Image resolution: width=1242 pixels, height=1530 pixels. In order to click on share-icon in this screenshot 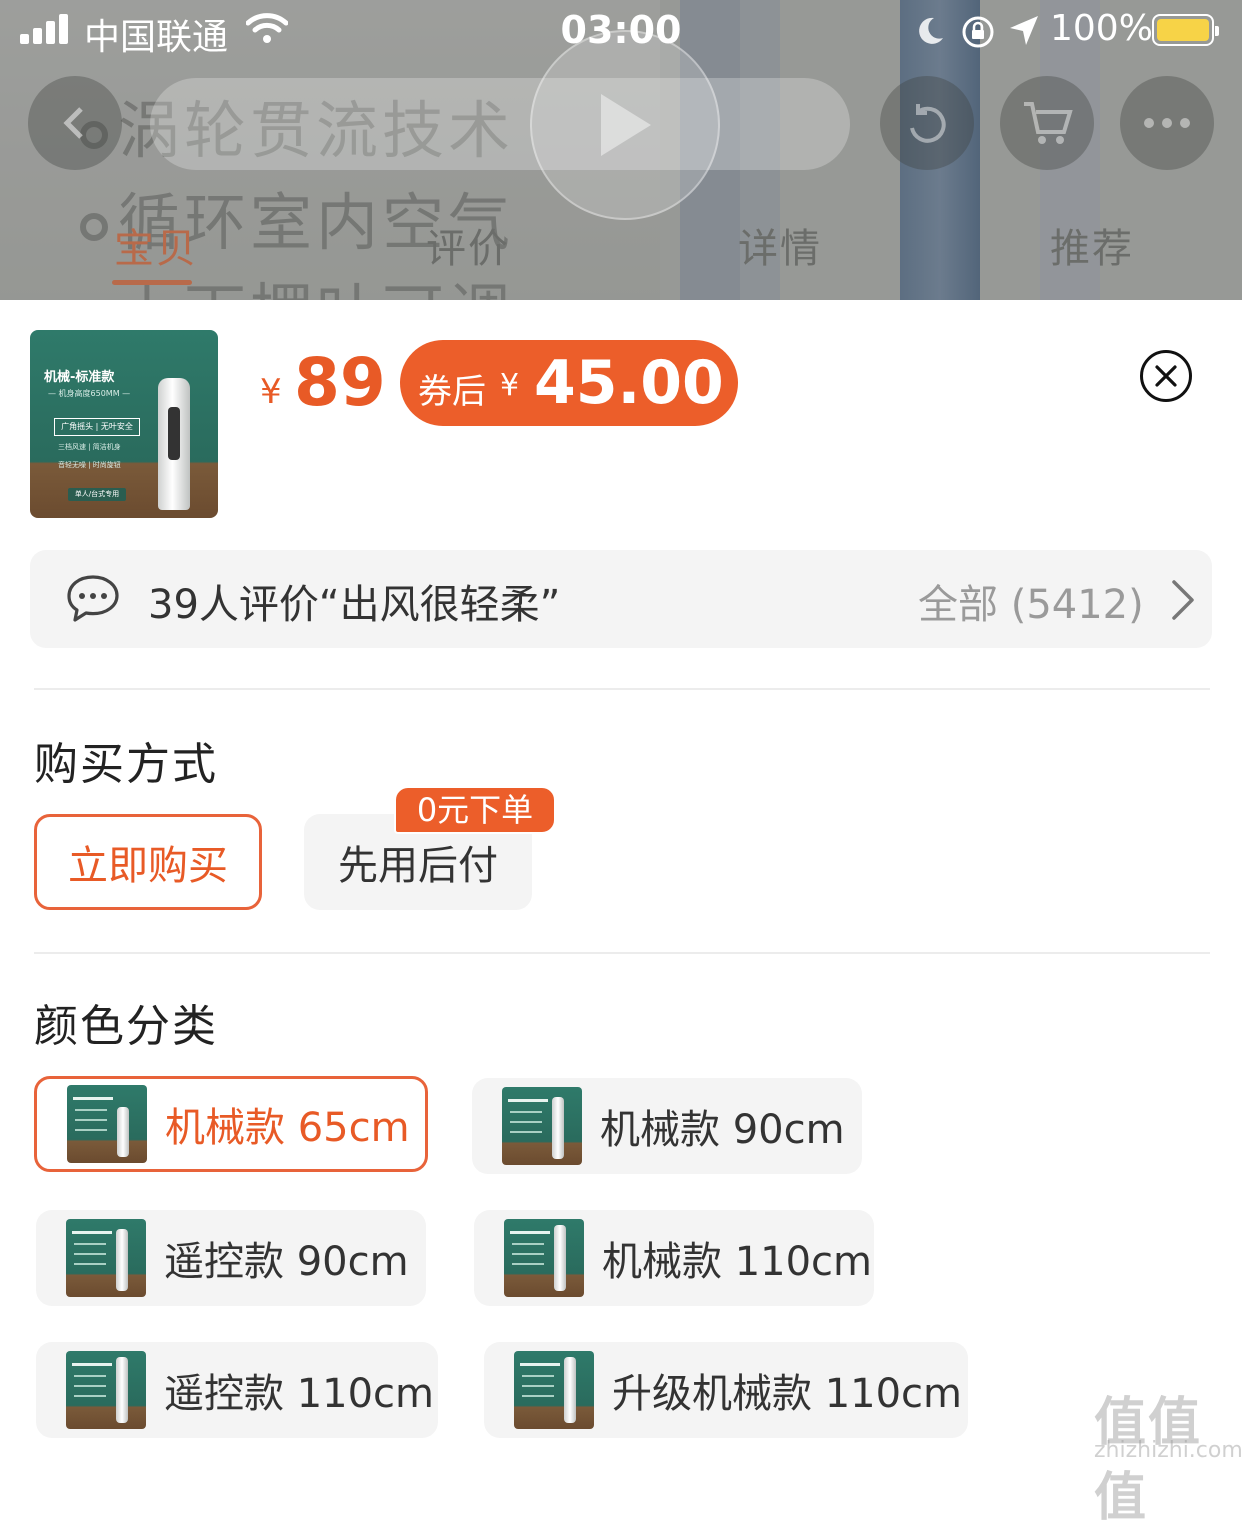, I will do `click(928, 123)`.